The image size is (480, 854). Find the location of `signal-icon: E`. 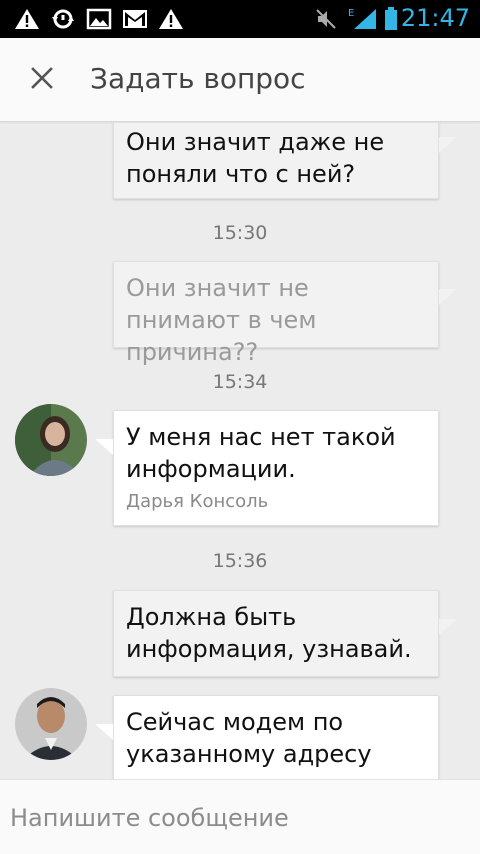

signal-icon: E is located at coordinates (362, 19).